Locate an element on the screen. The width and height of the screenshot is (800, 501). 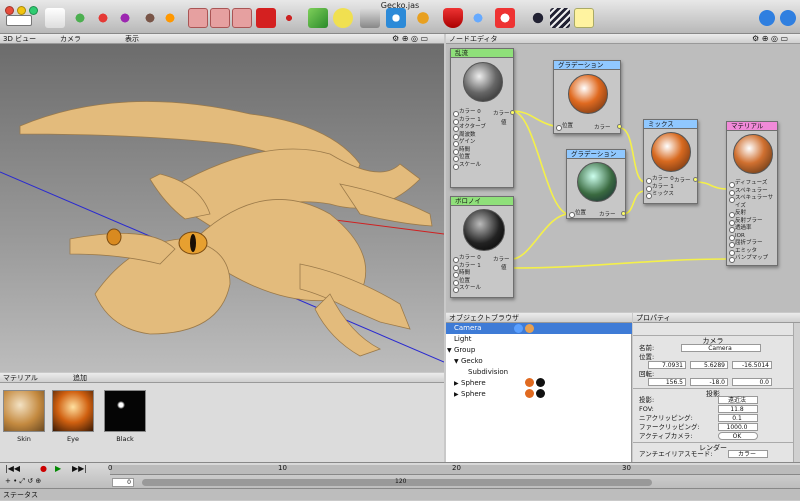
antialias-select: カラー is located at coordinates (748, 454).